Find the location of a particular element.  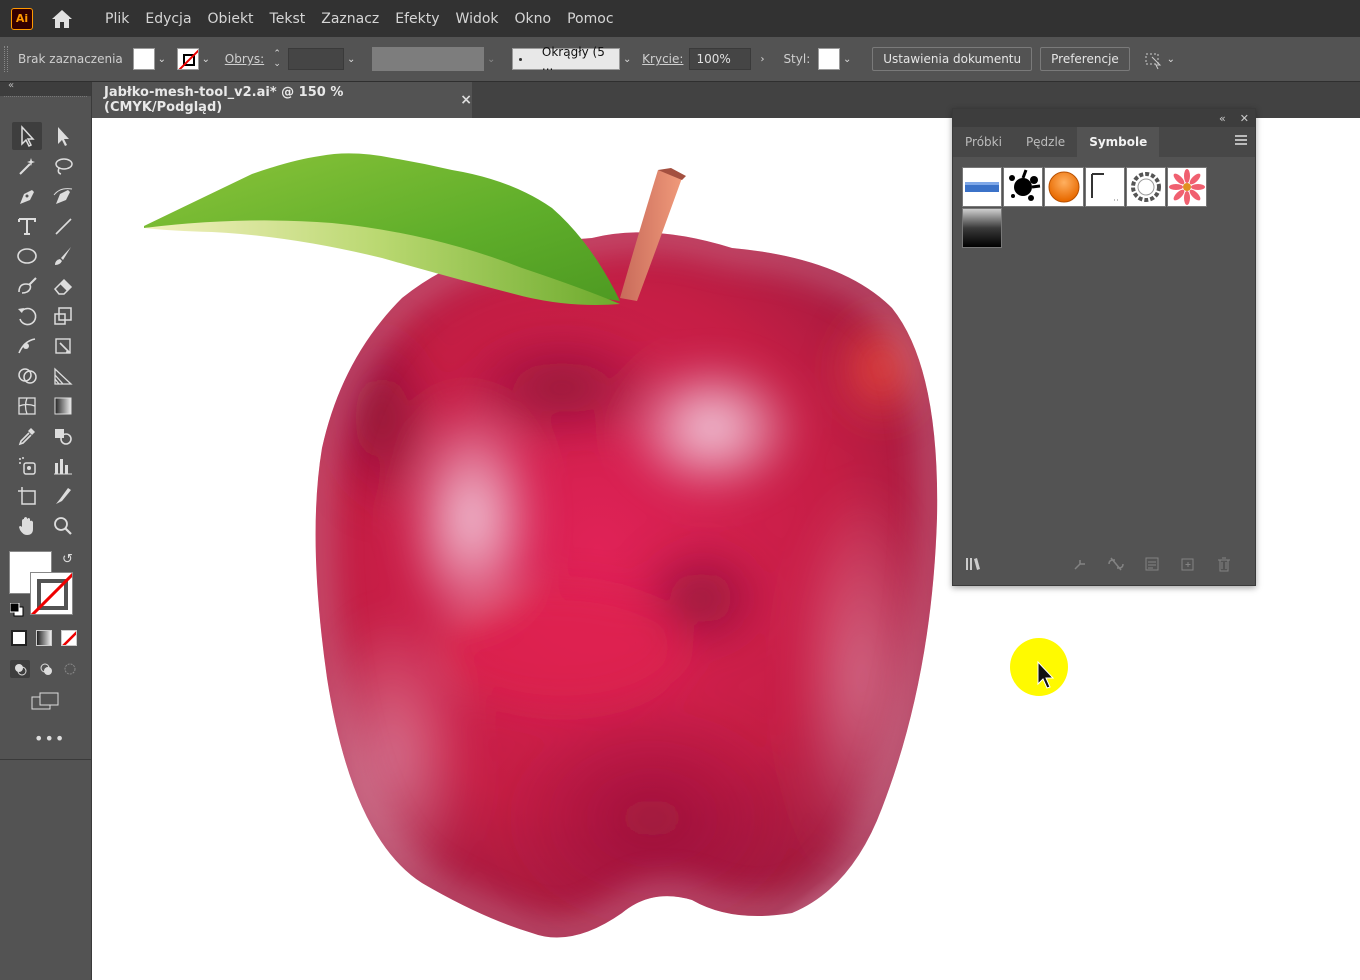

delete-symbol-icon is located at coordinates (1224, 564).